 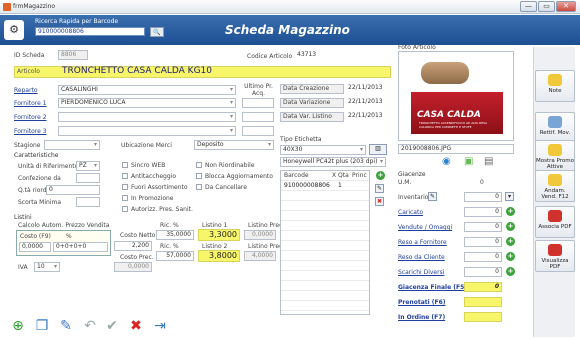 What do you see at coordinates (175, 256) in the screenshot?
I see `ric2-field: 57,0000` at bounding box center [175, 256].